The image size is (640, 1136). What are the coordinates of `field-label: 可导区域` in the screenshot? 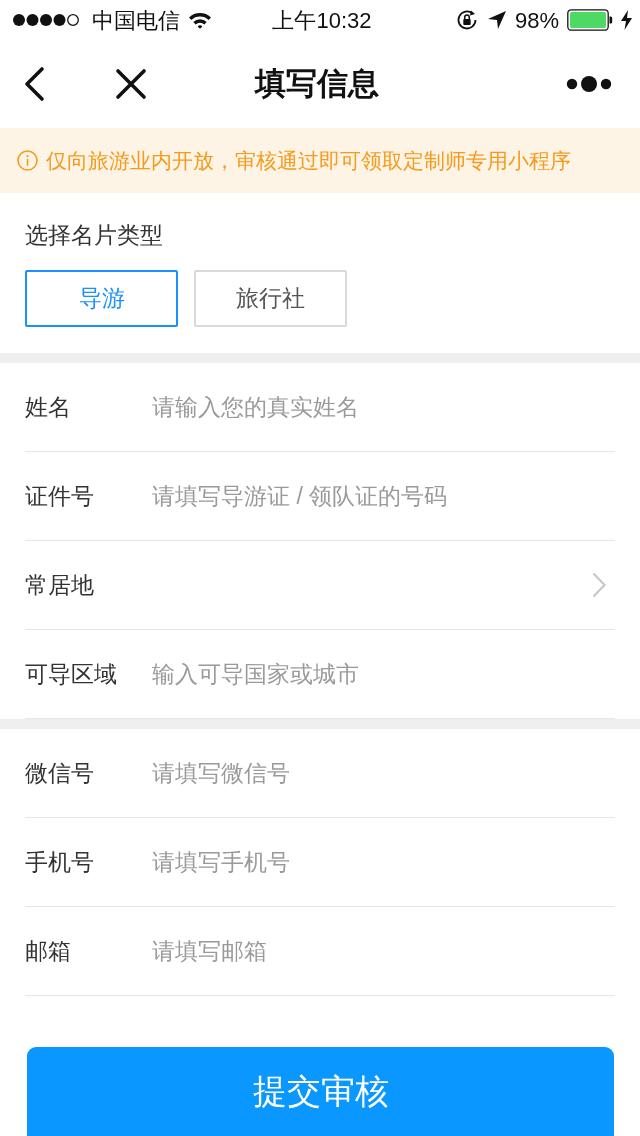 It's located at (71, 674).